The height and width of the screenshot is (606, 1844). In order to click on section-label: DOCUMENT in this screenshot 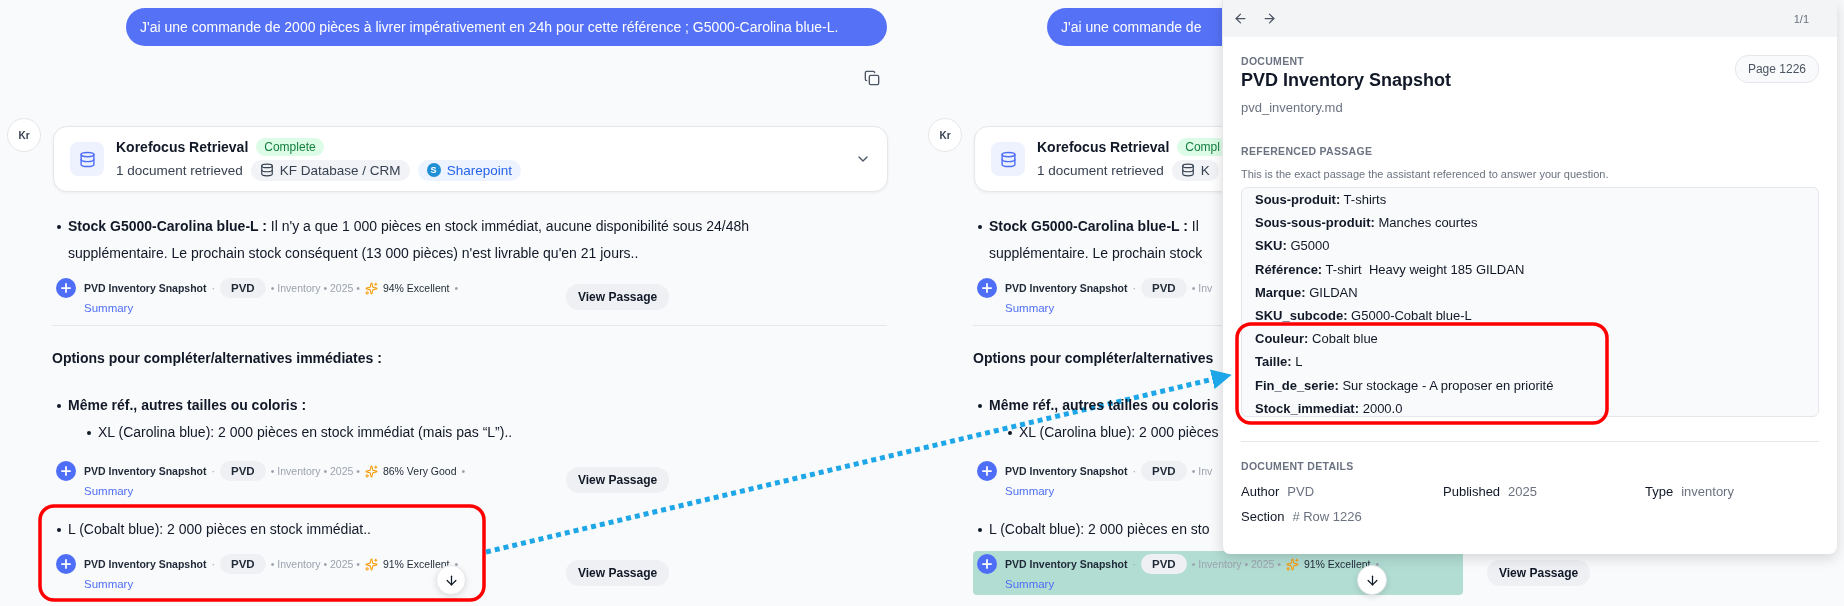, I will do `click(1273, 61)`.